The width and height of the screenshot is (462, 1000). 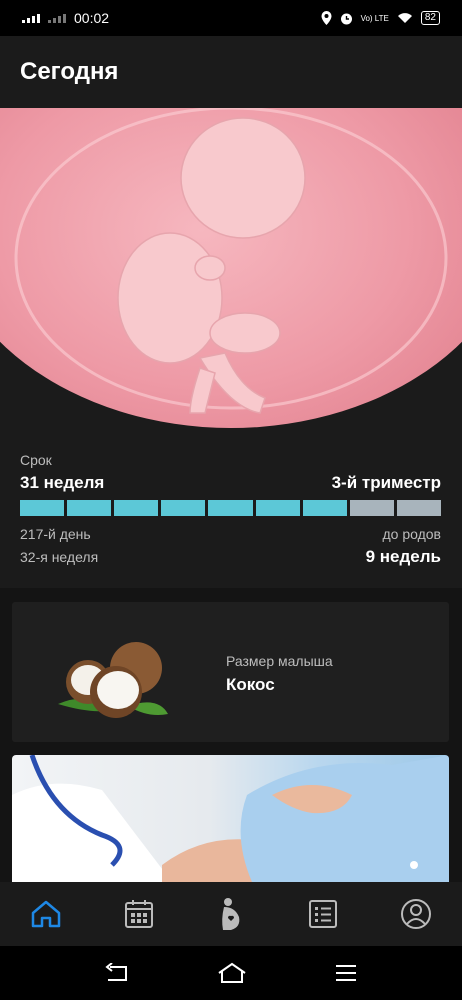 I want to click on battery-indicator: 82, so click(x=430, y=18).